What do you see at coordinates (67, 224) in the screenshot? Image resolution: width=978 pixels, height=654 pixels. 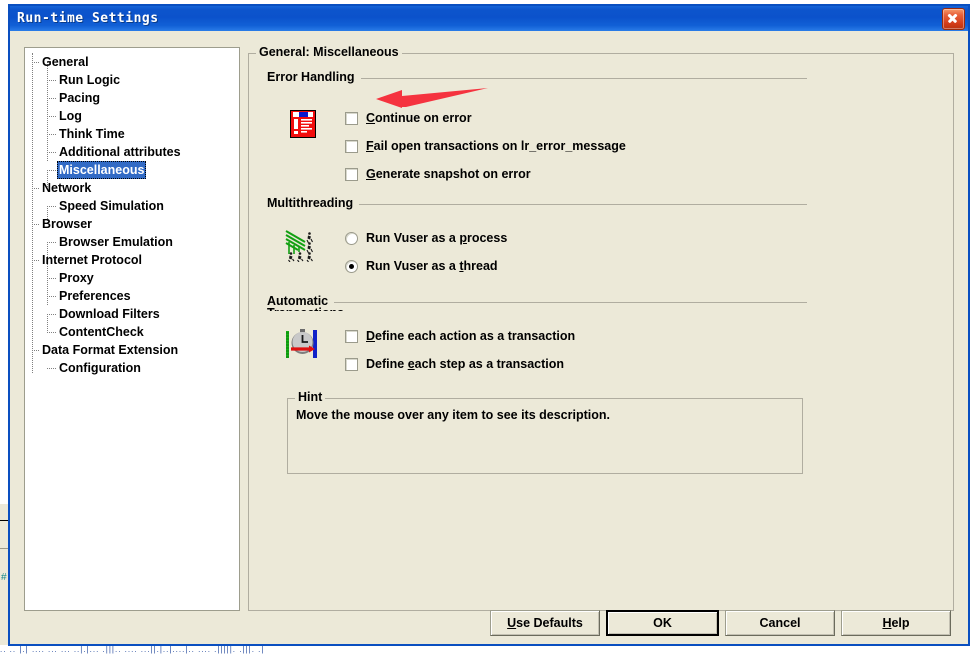 I see `tree-item-label: Browser` at bounding box center [67, 224].